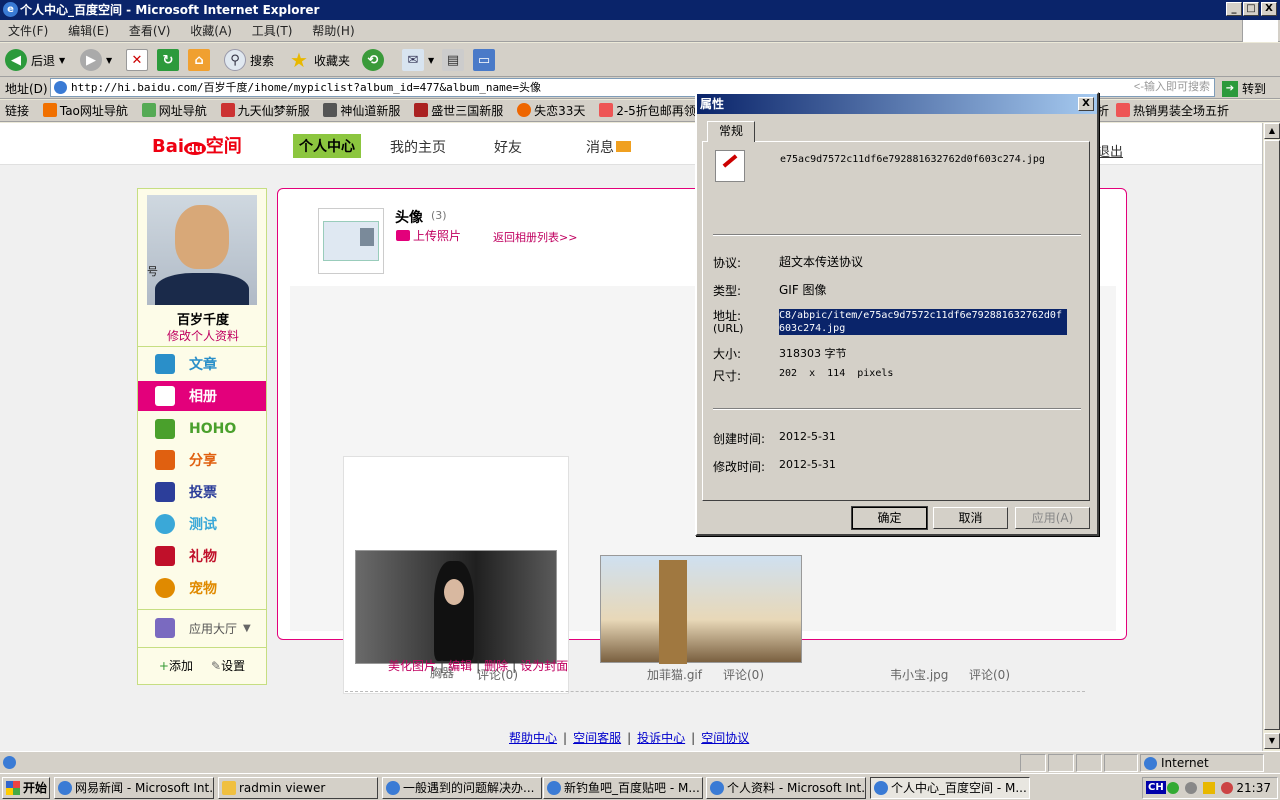  I want to click on vote-icon, so click(165, 492).